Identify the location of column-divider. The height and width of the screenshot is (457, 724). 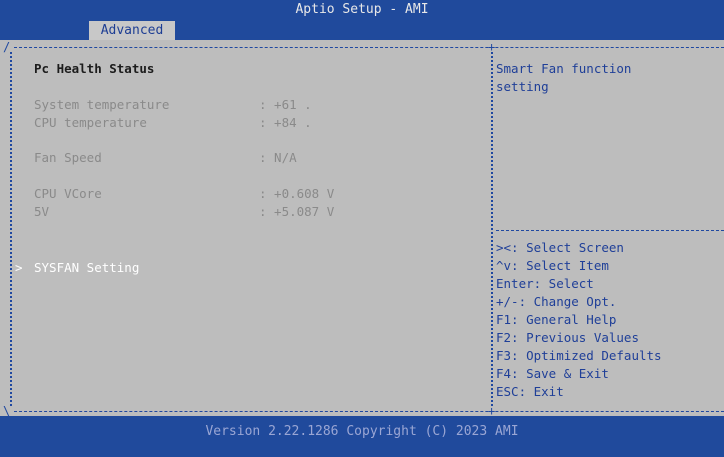
(492, 229).